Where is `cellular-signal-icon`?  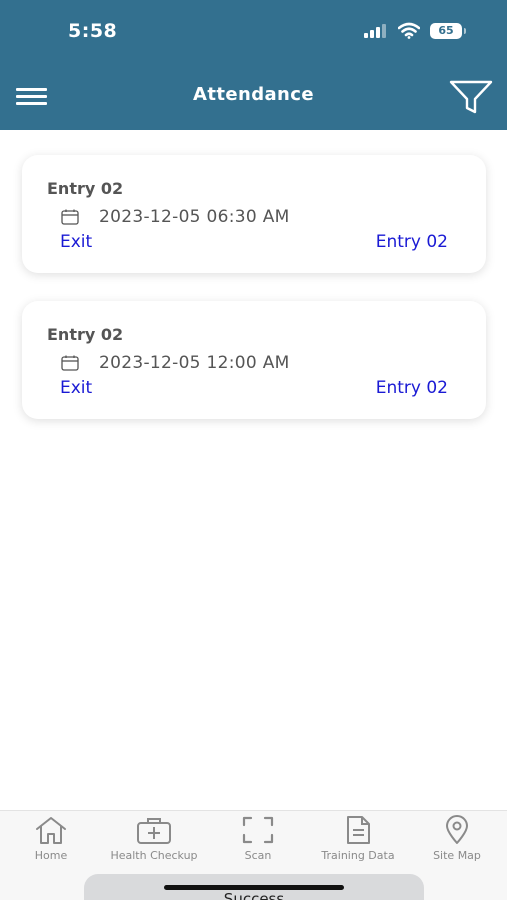 cellular-signal-icon is located at coordinates (376, 31).